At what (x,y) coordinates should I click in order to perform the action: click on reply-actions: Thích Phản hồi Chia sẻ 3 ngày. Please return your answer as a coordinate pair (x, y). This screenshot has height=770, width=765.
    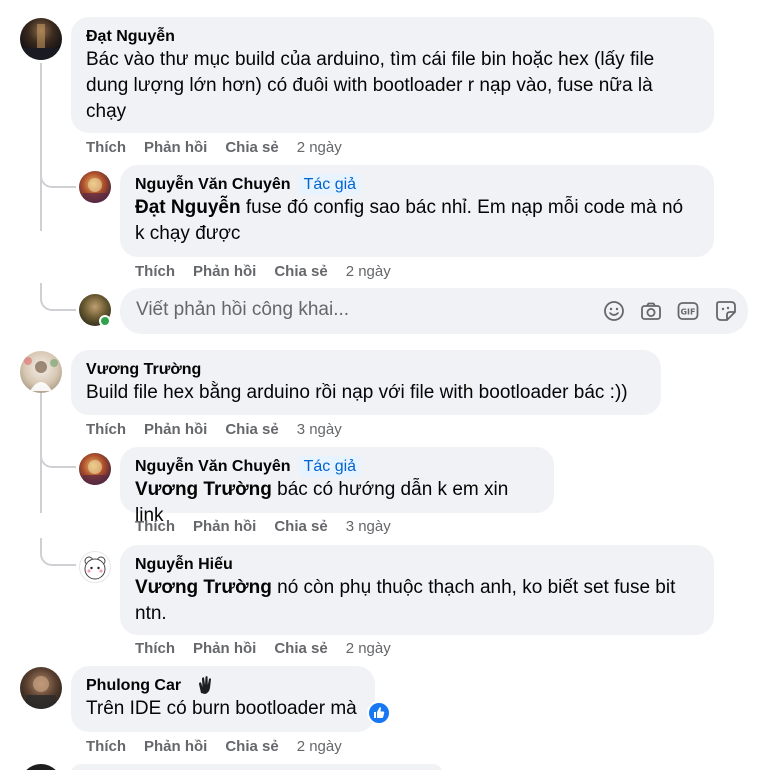
    Looking at the image, I should click on (272, 526).